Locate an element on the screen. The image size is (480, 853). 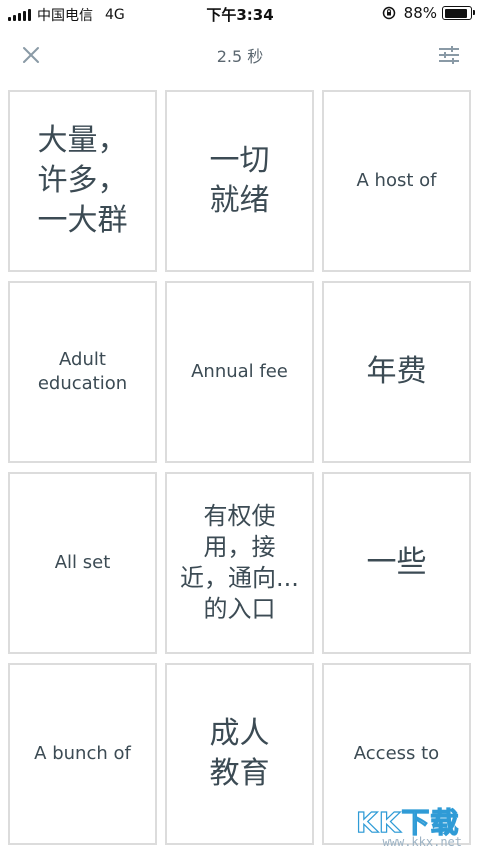
tile-text: A bunch of is located at coordinates (82, 753).